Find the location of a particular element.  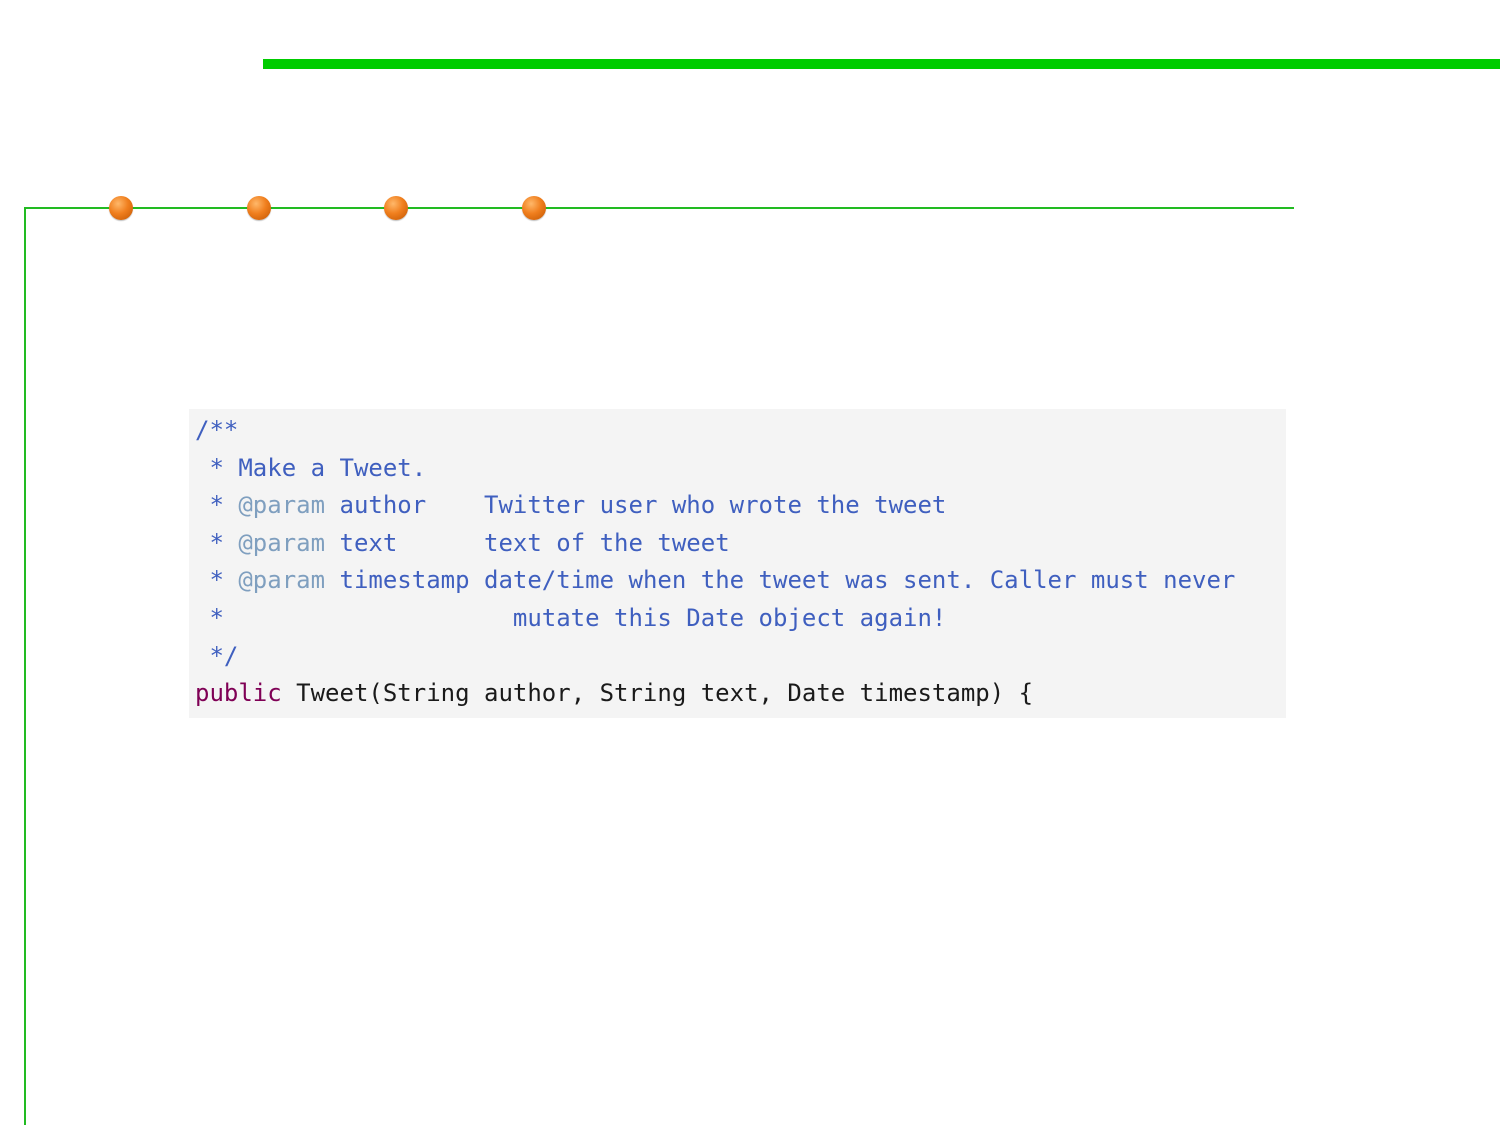

code-line: */ is located at coordinates (740, 657).